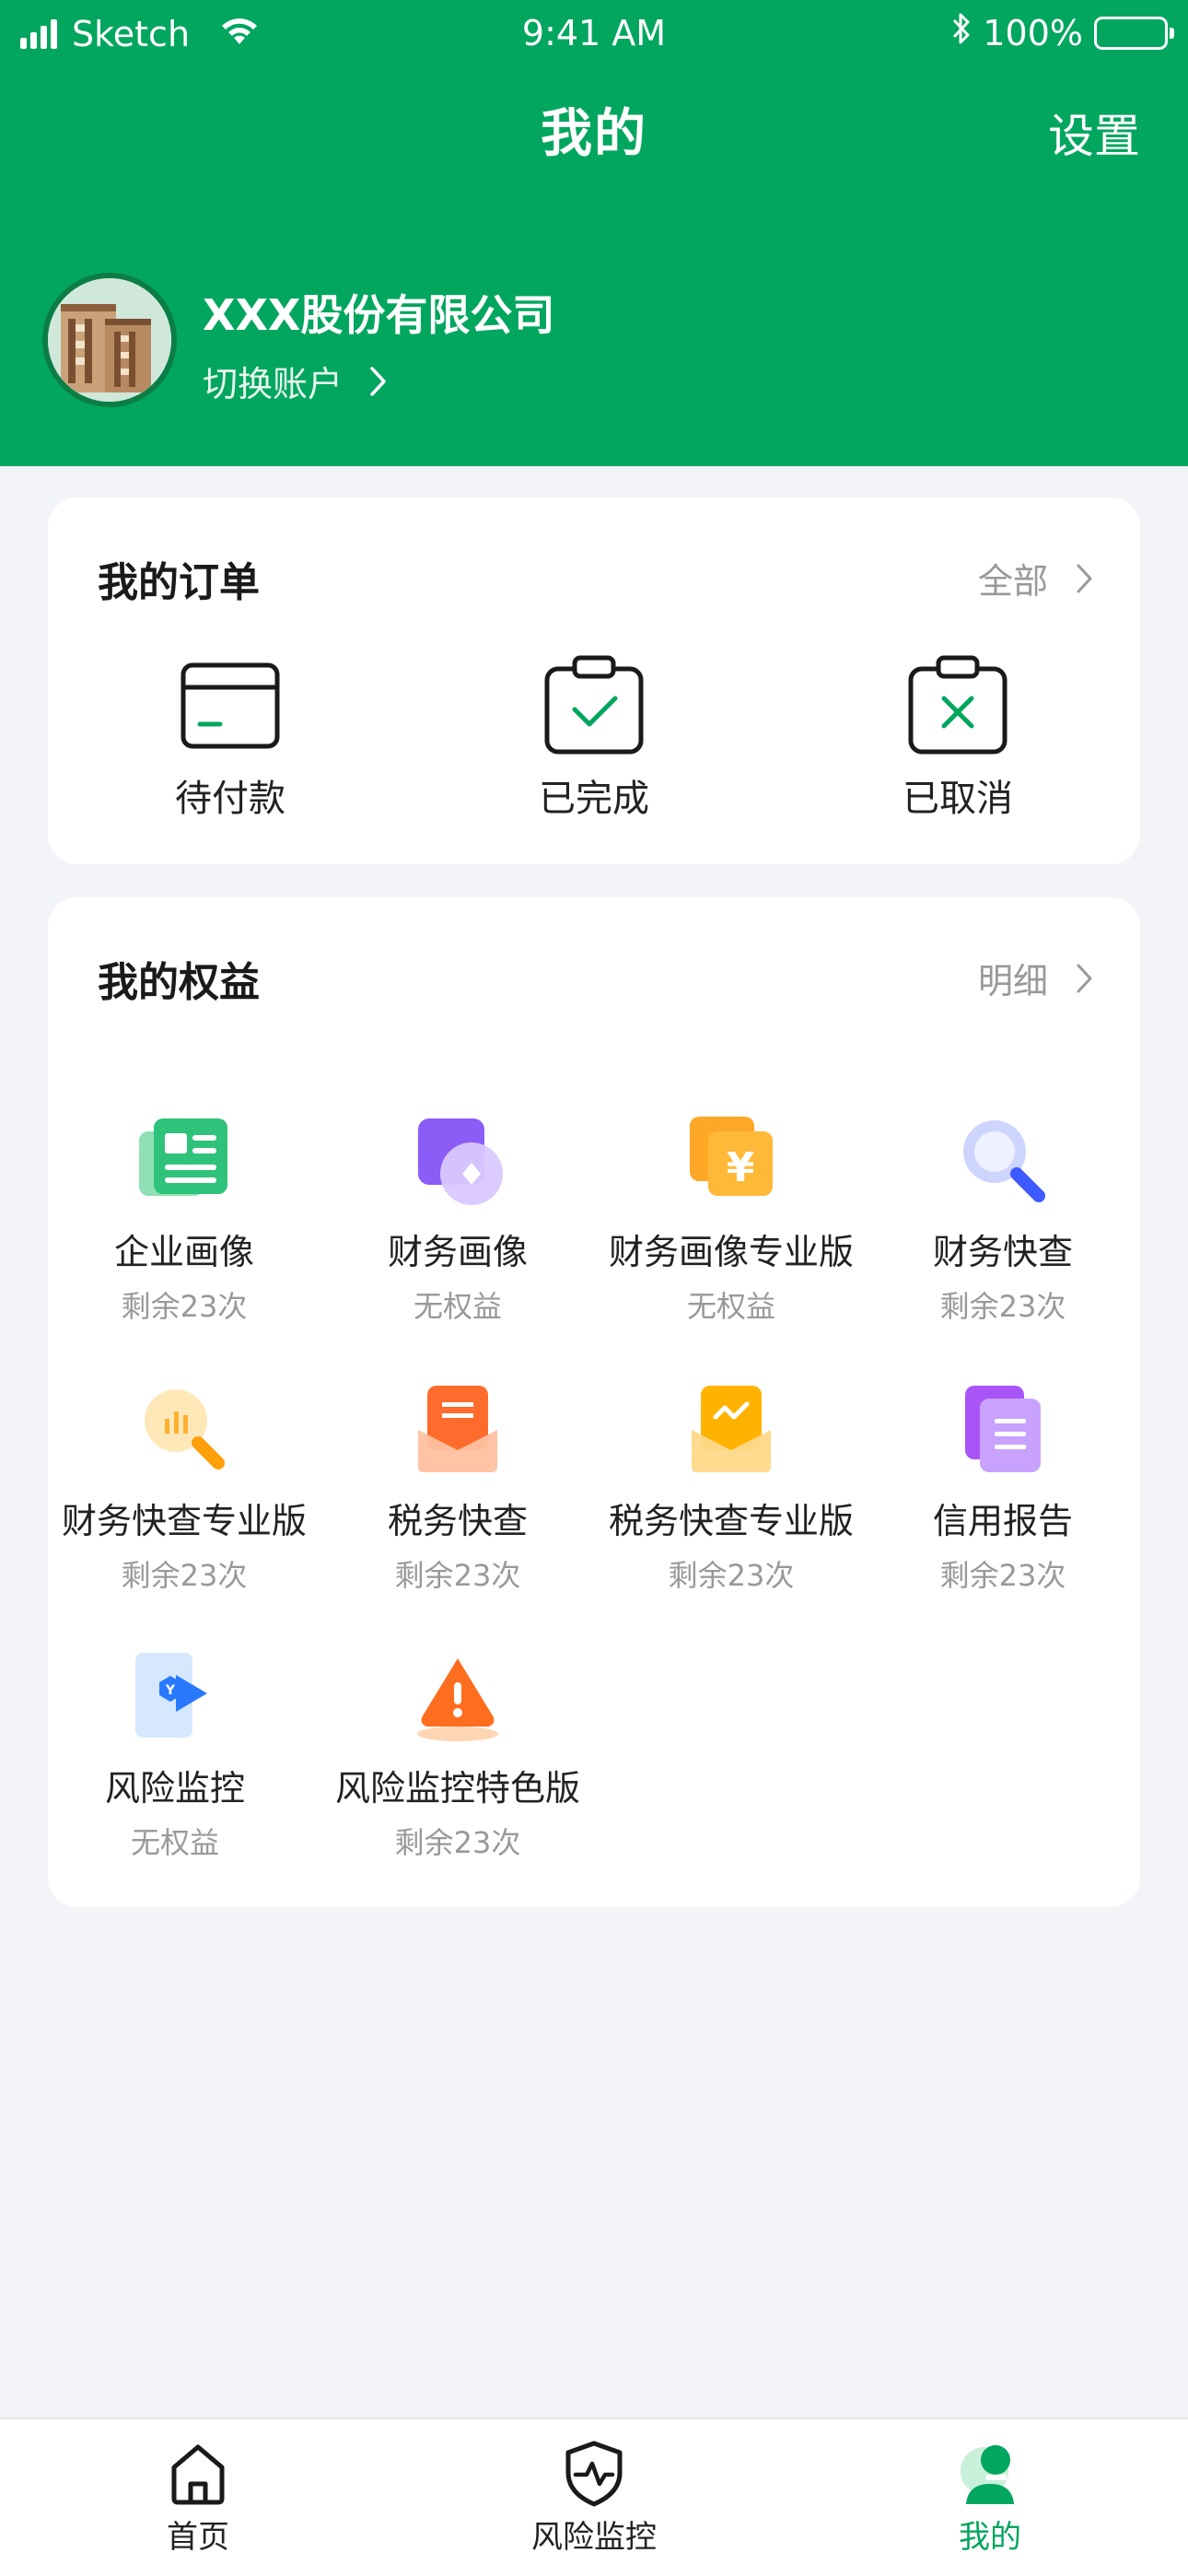  Describe the element at coordinates (1013, 981) in the screenshot. I see `rights-detail-label: 明细` at that location.